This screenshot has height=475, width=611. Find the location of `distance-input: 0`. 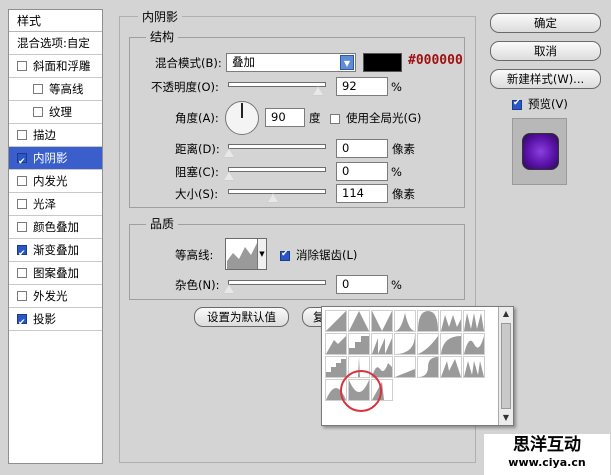

distance-input: 0 is located at coordinates (362, 148).